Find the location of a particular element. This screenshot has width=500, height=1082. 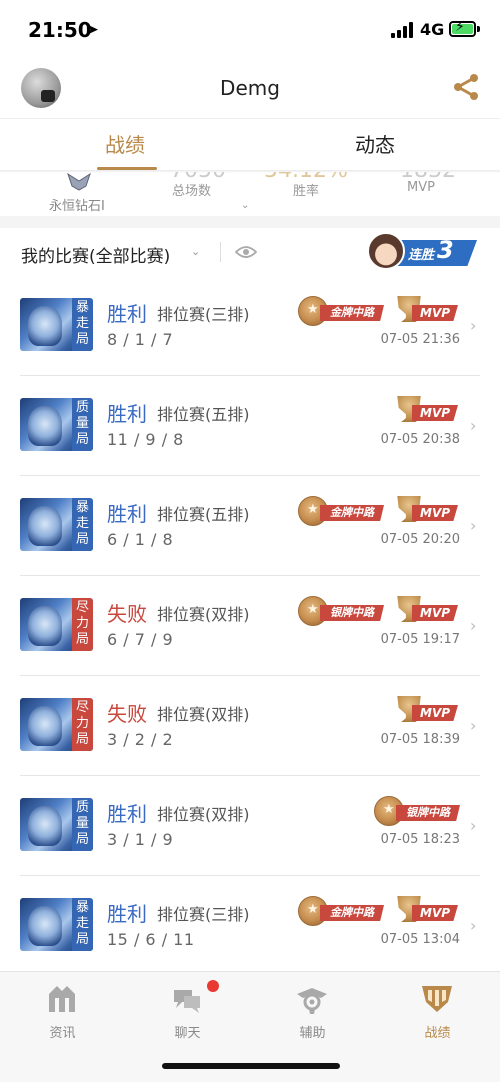

nav-item-chat: 聊天 is located at coordinates (187, 1011).